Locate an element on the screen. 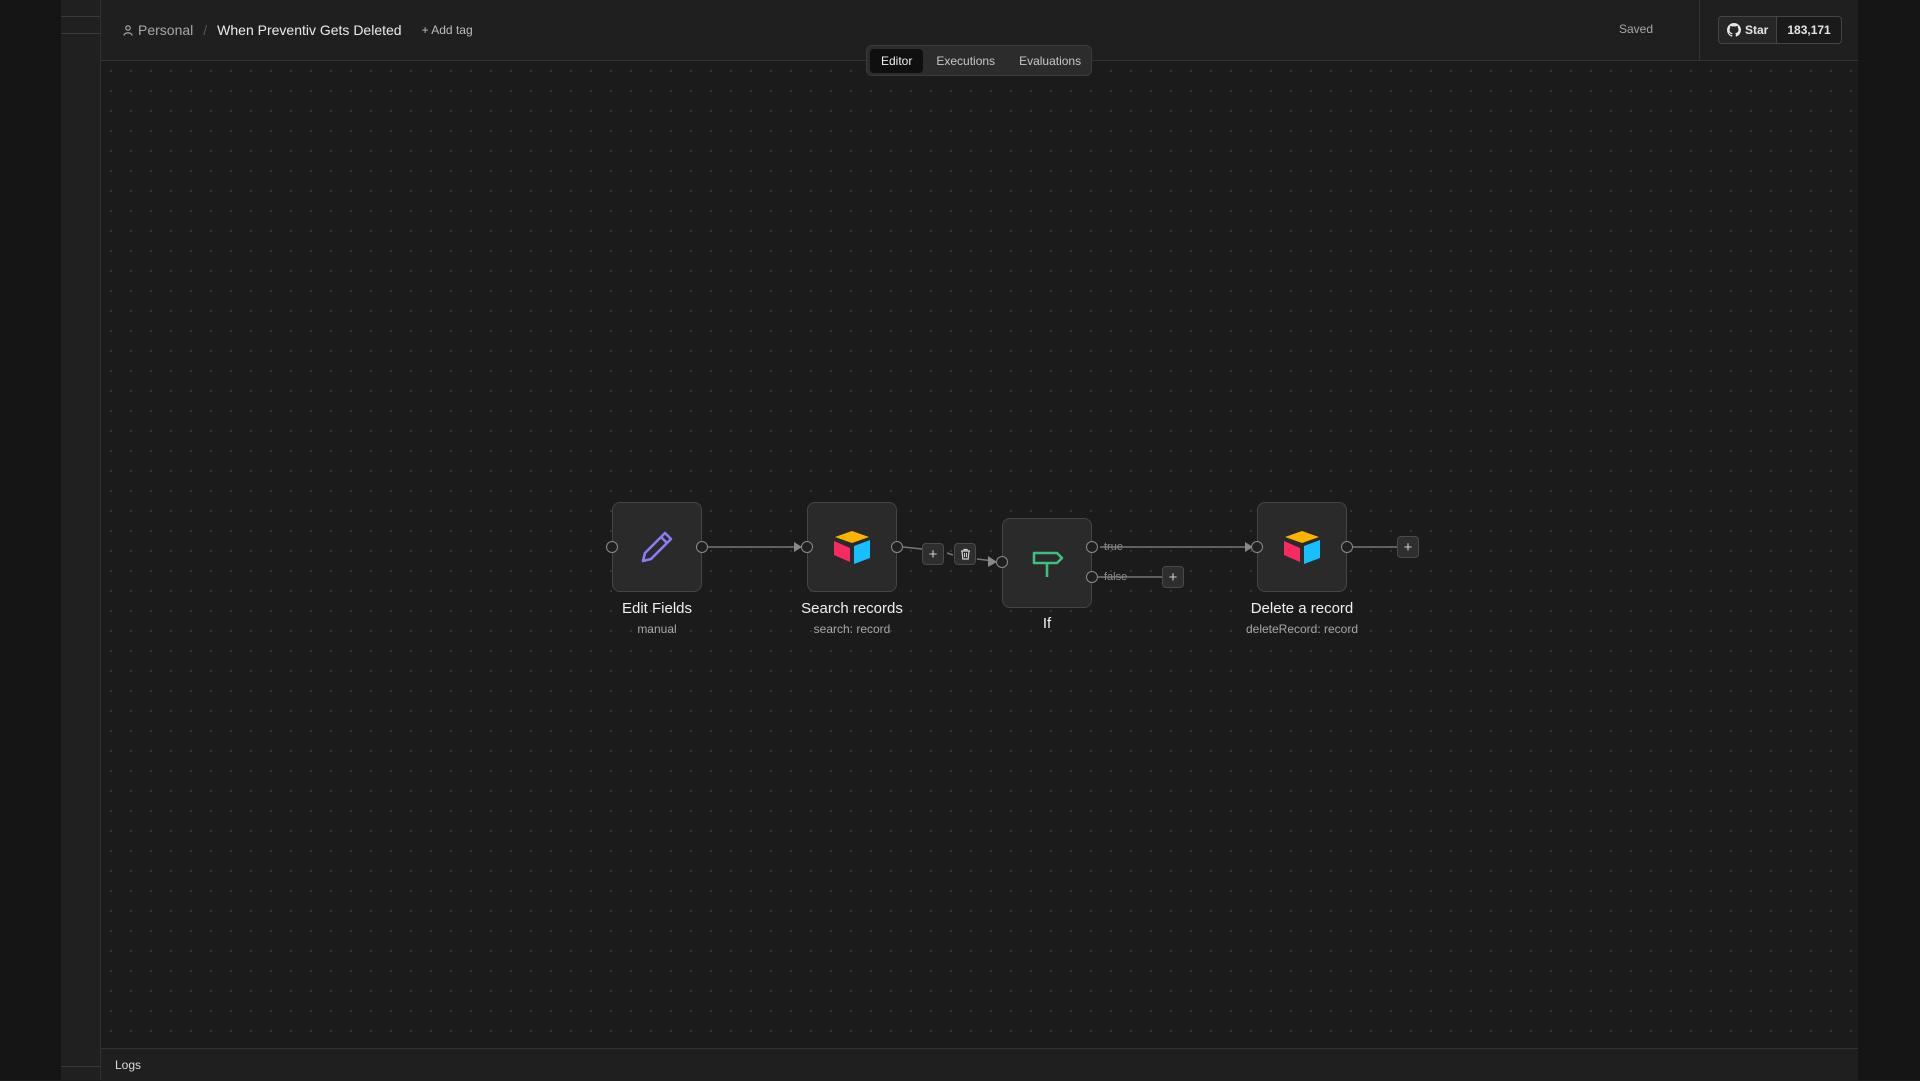 The height and width of the screenshot is (1081, 1920). github-star-label: Star is located at coordinates (1757, 30).